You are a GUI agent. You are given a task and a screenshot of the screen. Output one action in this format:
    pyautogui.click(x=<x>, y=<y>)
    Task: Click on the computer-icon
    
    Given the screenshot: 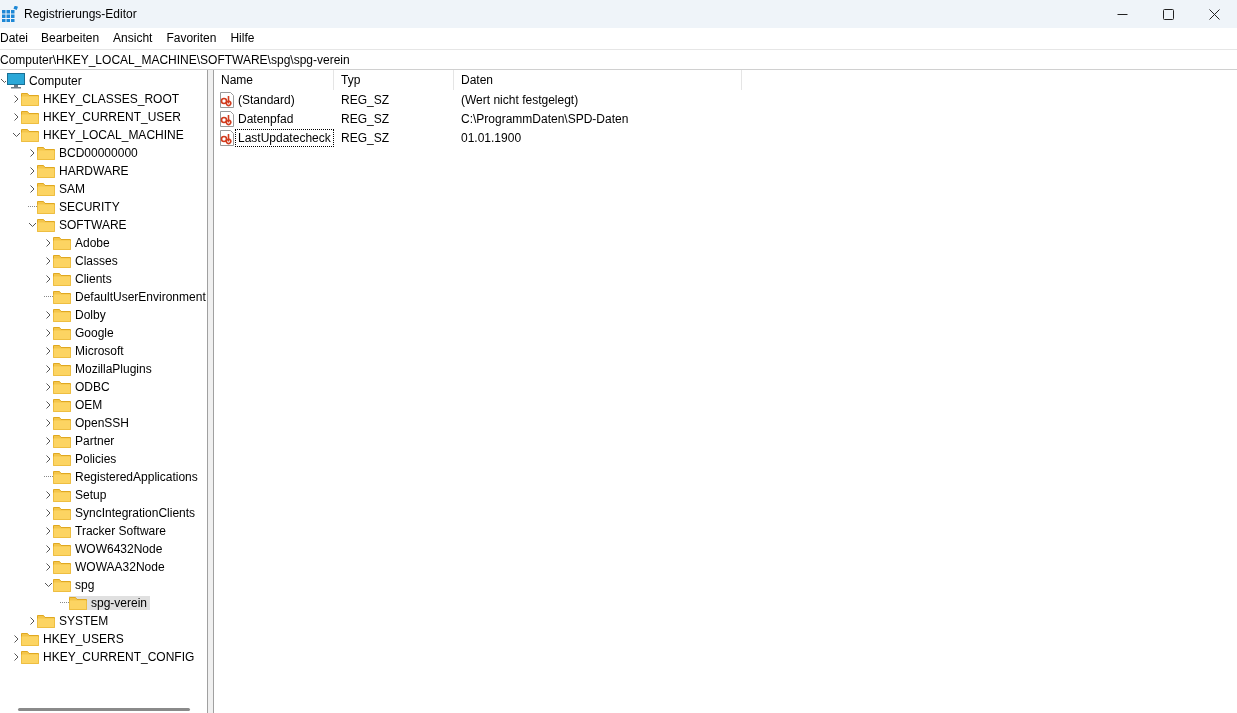 What is the action you would take?
    pyautogui.click(x=16, y=81)
    